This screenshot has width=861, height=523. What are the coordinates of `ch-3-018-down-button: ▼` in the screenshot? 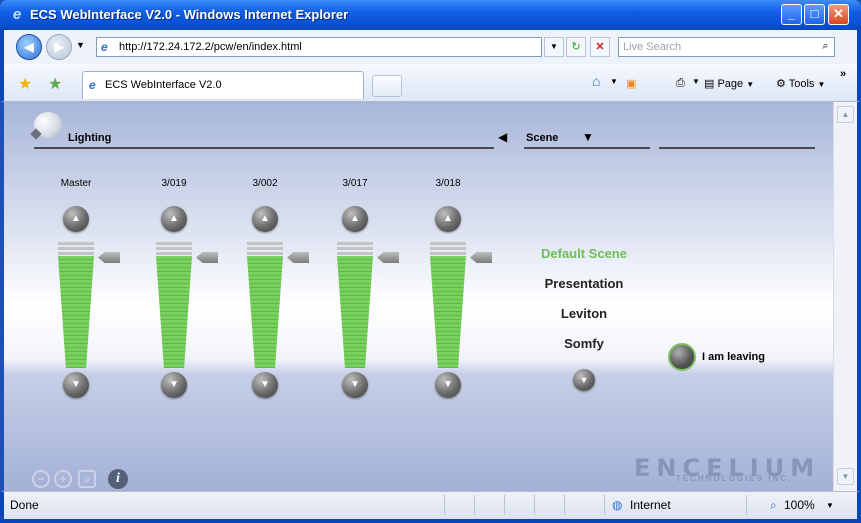 It's located at (448, 385).